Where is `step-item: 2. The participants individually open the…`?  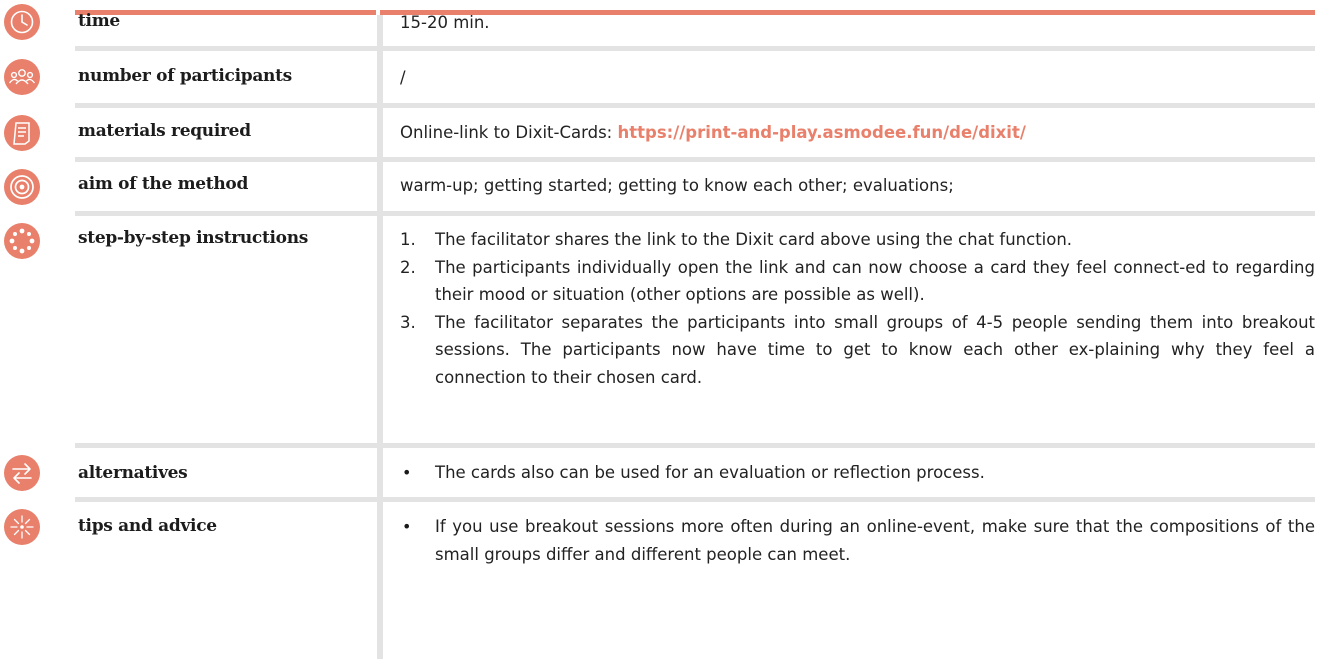 step-item: 2. The participants individually open the… is located at coordinates (857, 281).